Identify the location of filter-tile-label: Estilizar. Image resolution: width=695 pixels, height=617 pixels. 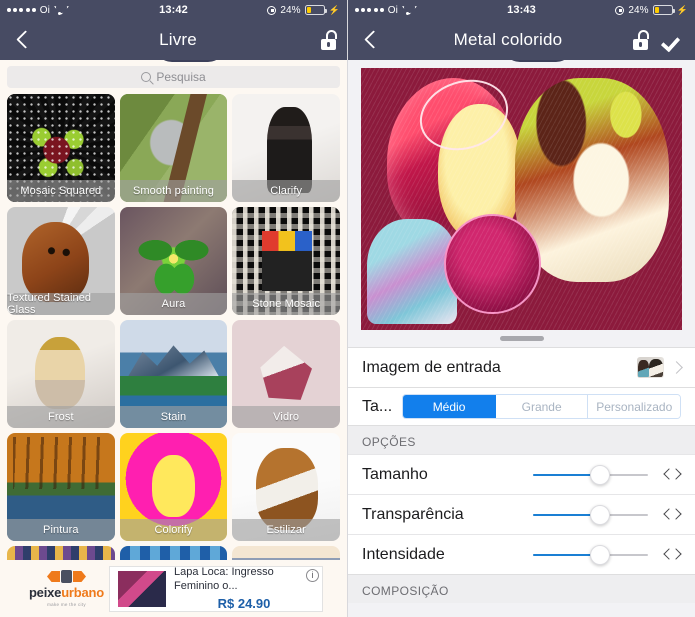
(286, 530).